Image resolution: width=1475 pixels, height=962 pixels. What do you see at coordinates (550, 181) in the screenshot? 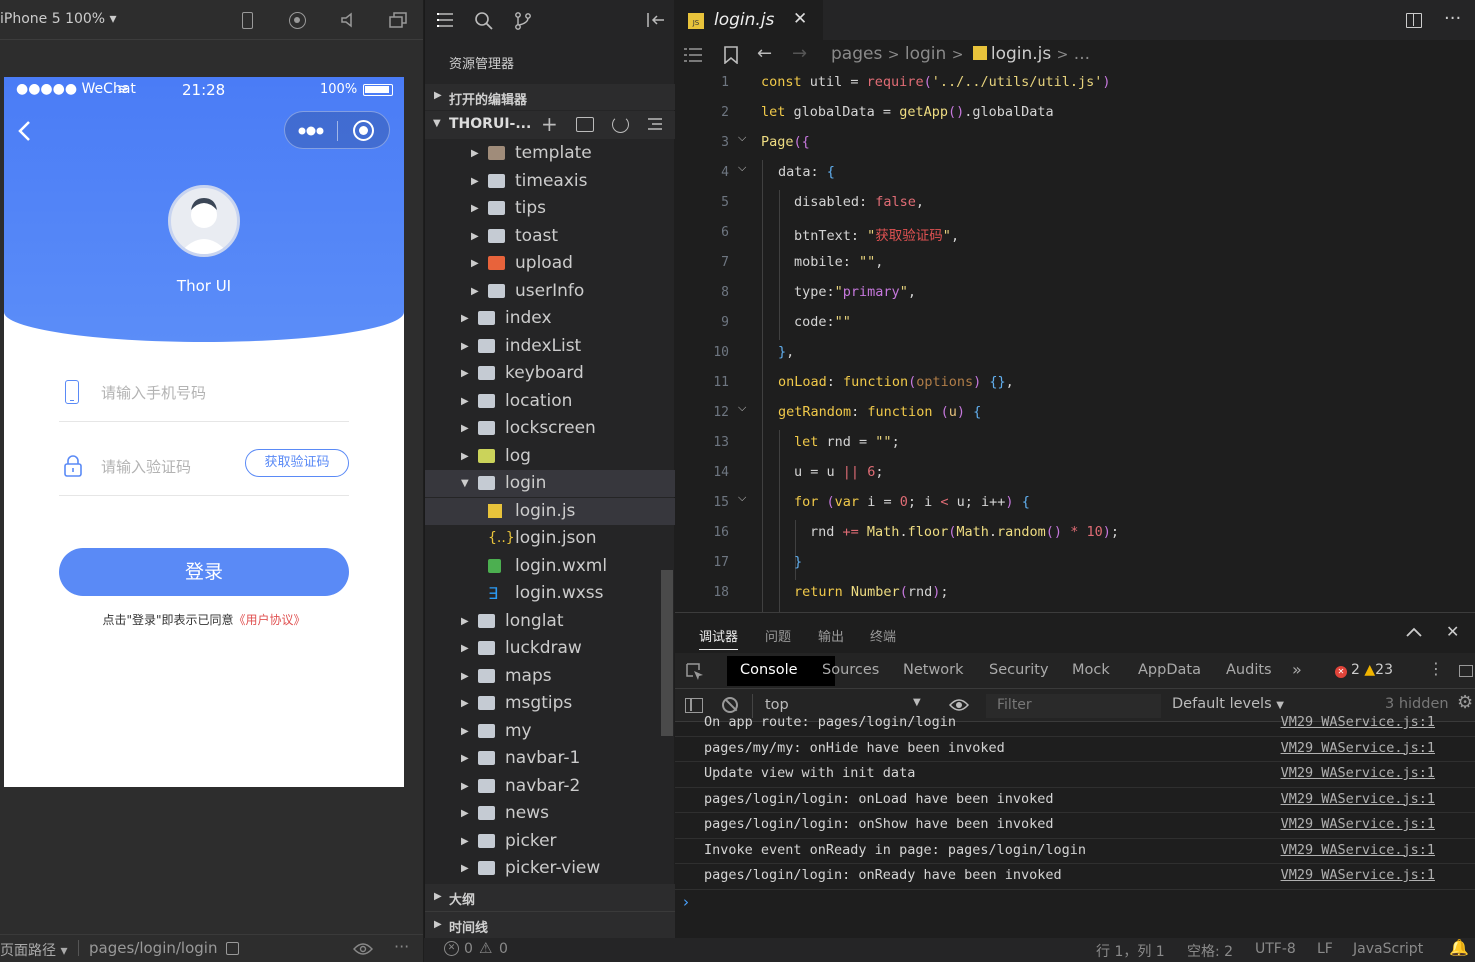
I see `tree-item: ▶ timeaxis` at bounding box center [550, 181].